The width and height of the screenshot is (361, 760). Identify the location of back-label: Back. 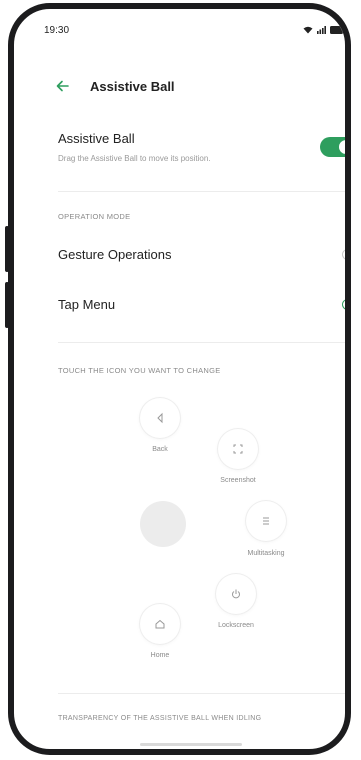
(160, 449).